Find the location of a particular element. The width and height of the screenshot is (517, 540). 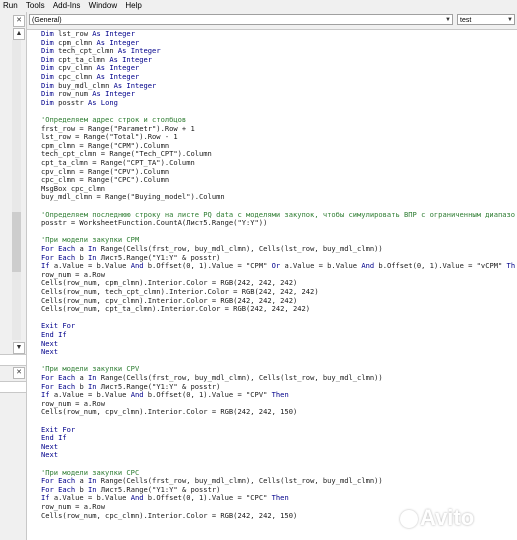

code-text: posstr is located at coordinates (73, 102).